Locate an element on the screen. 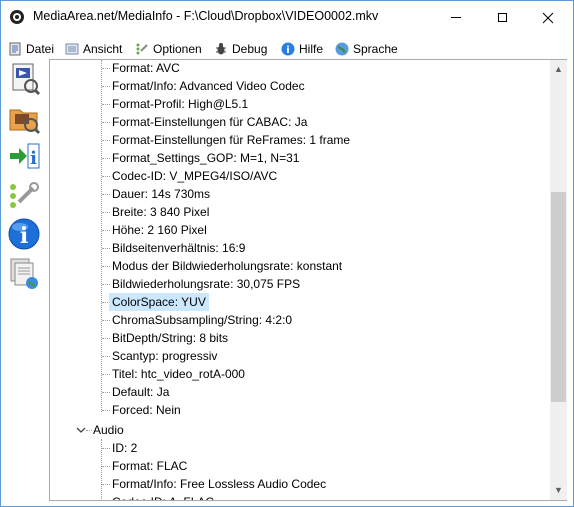 The width and height of the screenshot is (574, 507). scroll-down-arrow-icon: ▼ is located at coordinates (558, 489).